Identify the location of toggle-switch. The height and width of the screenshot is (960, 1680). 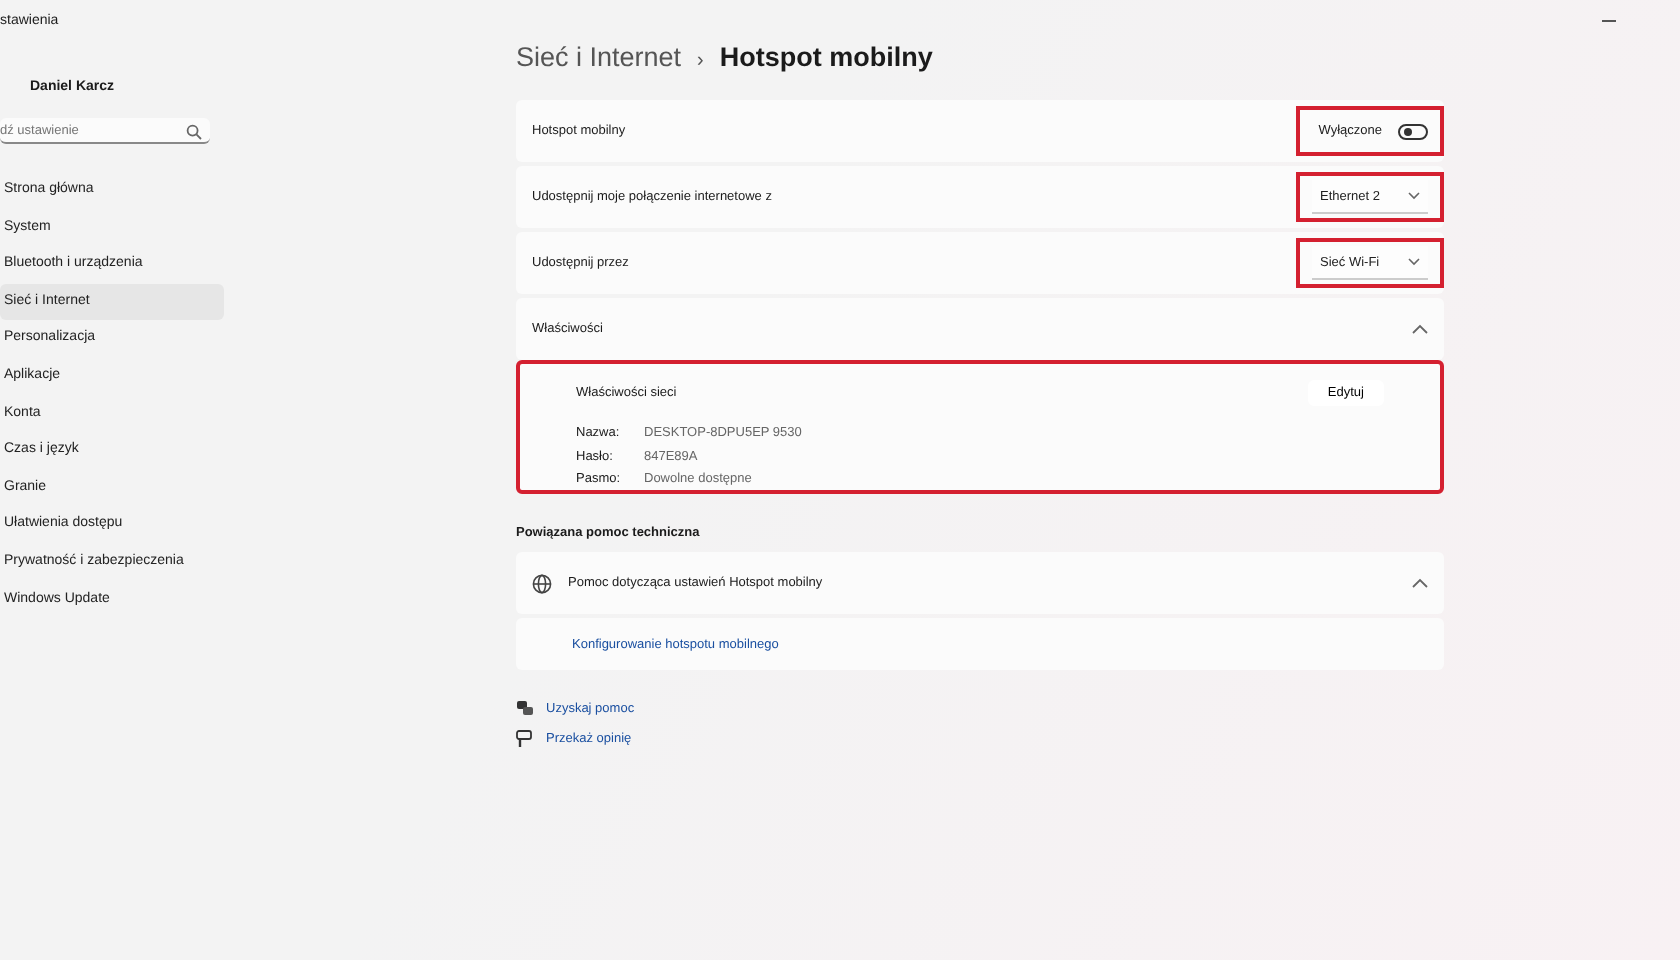
(1413, 131).